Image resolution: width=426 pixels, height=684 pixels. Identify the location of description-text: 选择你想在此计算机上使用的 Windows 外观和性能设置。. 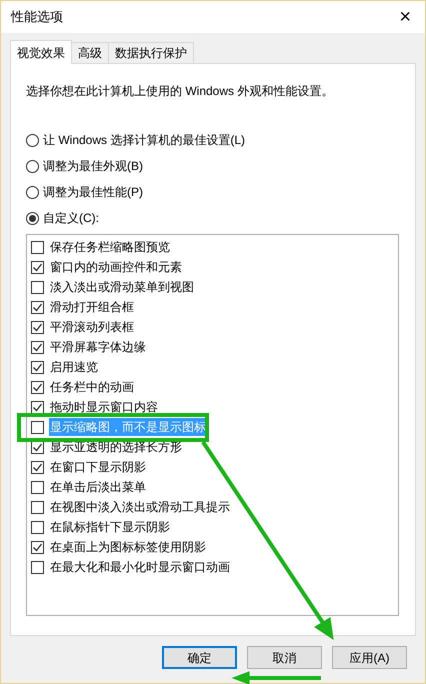
(180, 91).